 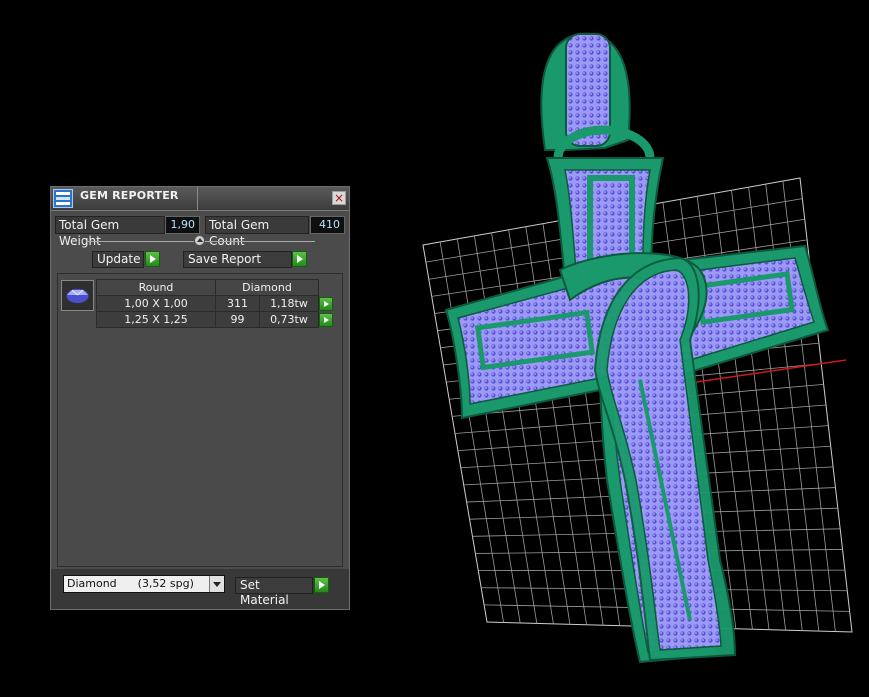 I want to click on gem-reporter-app-icon, so click(x=63, y=198).